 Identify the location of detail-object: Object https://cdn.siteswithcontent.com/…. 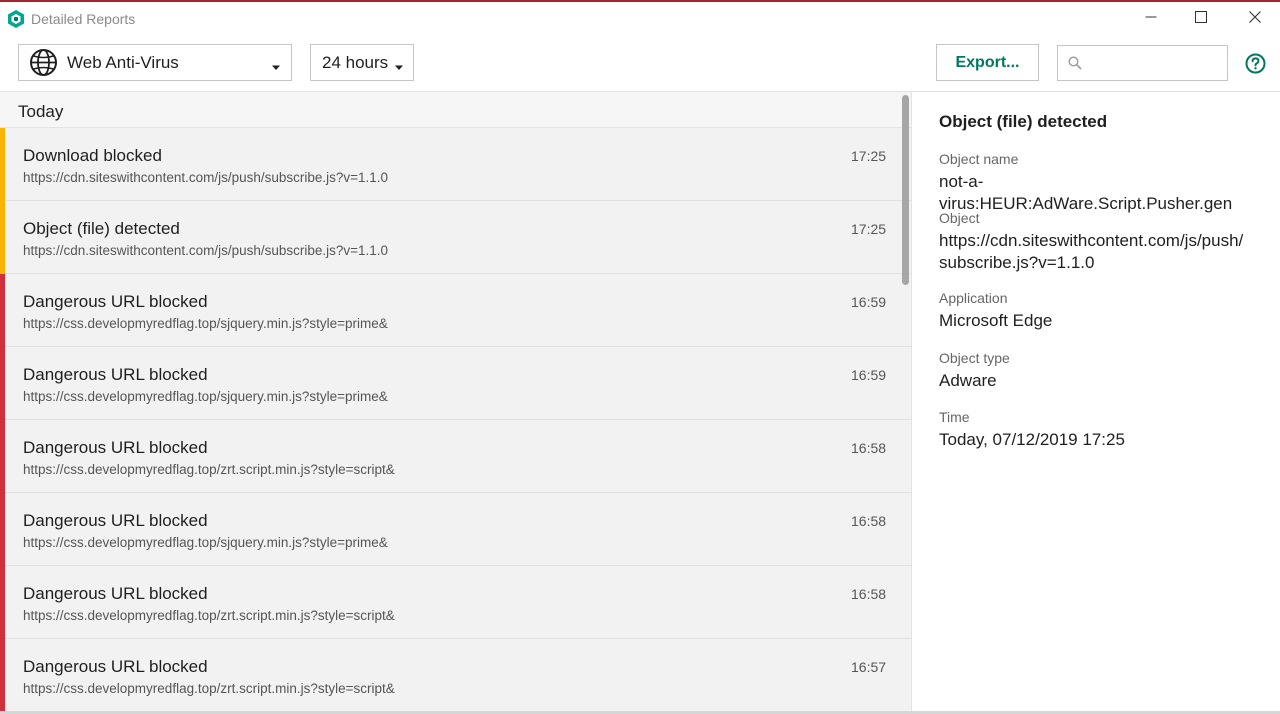
(1091, 241).